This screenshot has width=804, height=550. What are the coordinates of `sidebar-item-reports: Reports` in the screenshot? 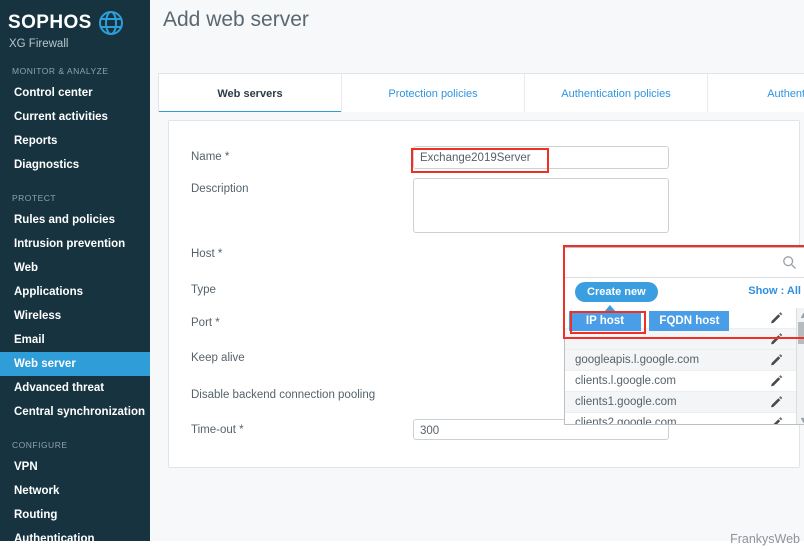 It's located at (75, 141).